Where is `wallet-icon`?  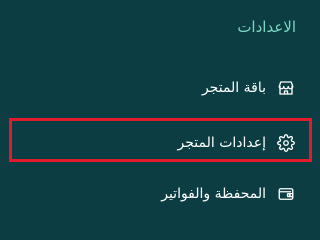
wallet-icon is located at coordinates (286, 194).